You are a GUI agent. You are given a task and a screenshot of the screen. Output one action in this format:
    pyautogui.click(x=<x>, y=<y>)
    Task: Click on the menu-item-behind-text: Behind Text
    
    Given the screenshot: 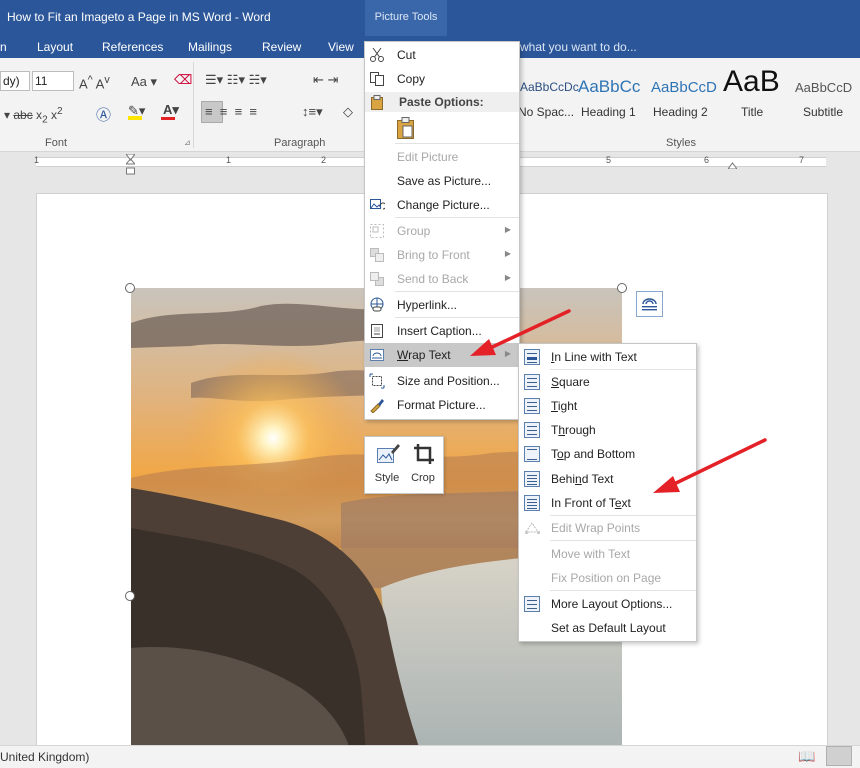 What is the action you would take?
    pyautogui.click(x=607, y=479)
    